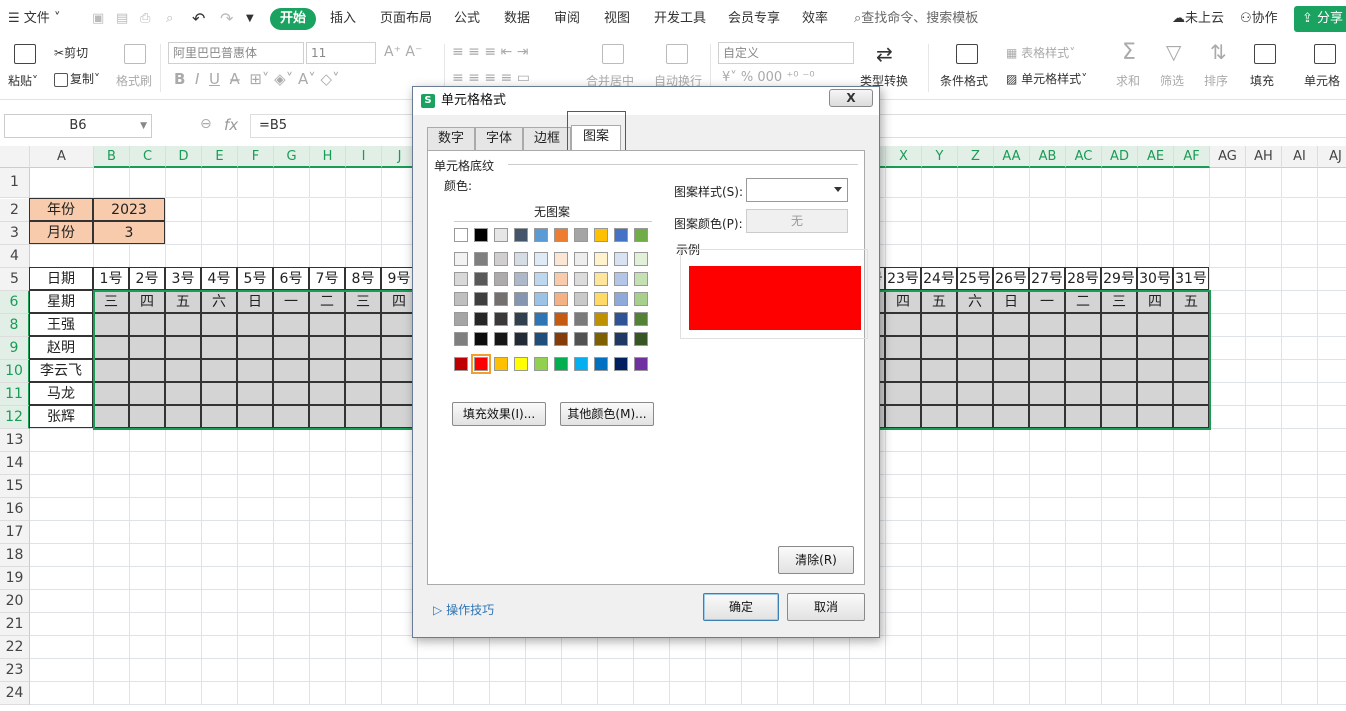  I want to click on undo-icon: ↶, so click(198, 19).